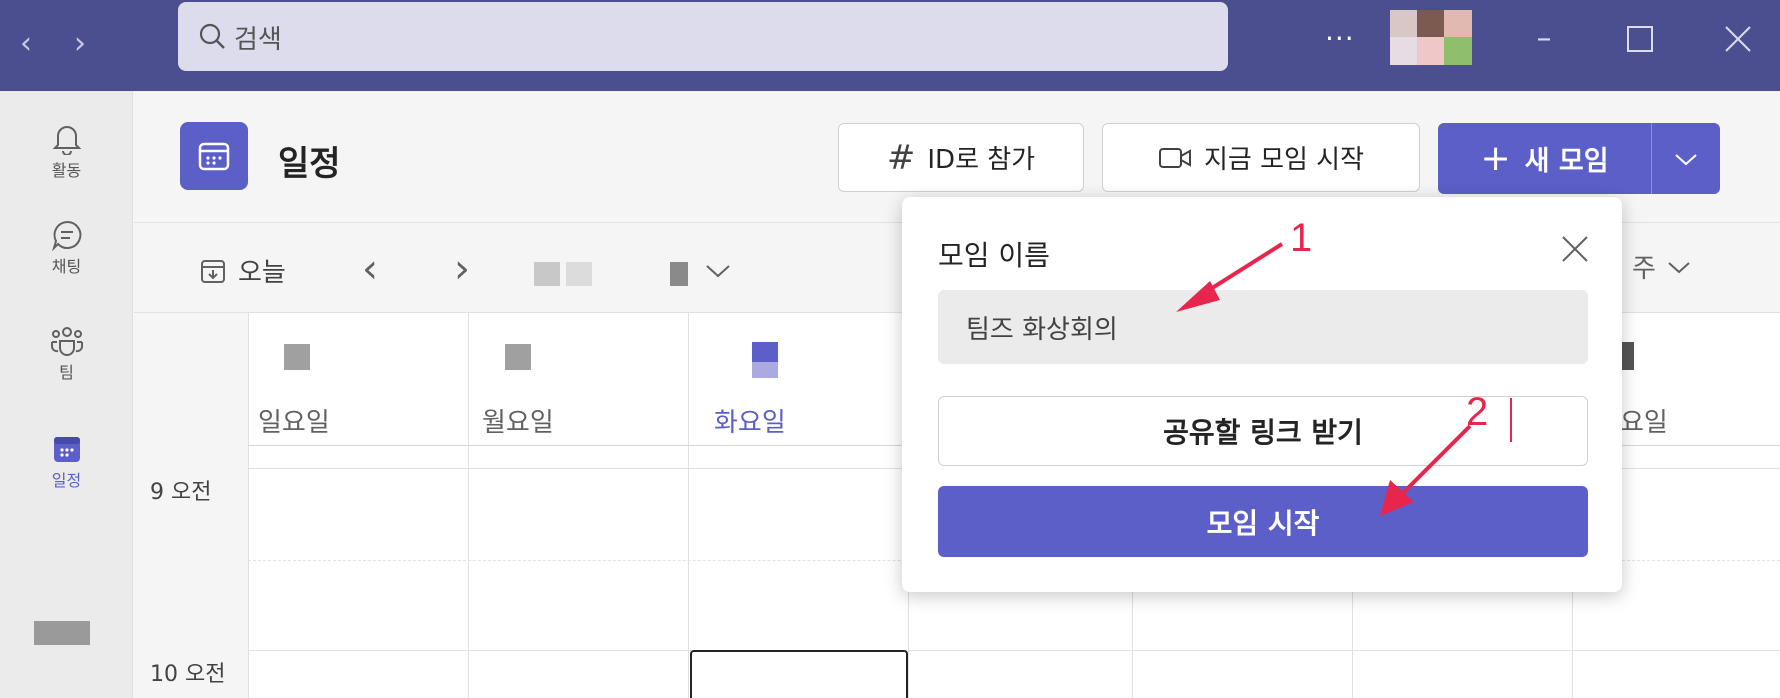 The image size is (1780, 698). Describe the element at coordinates (66, 449) in the screenshot. I see `calendar-icon` at that location.